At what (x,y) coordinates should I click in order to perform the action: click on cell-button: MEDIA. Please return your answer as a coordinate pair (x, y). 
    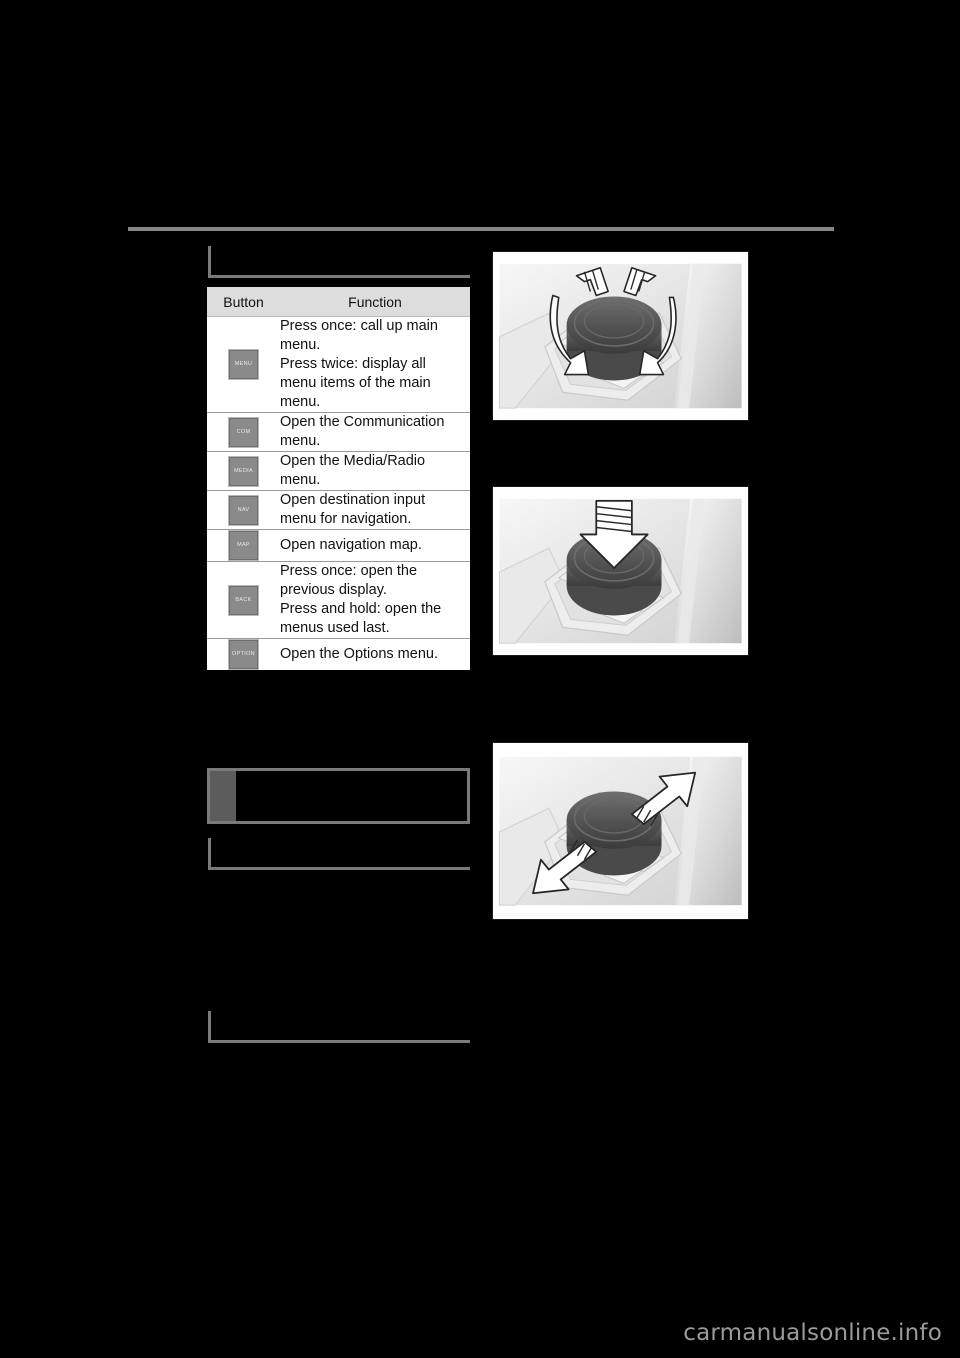
    Looking at the image, I should click on (243, 471).